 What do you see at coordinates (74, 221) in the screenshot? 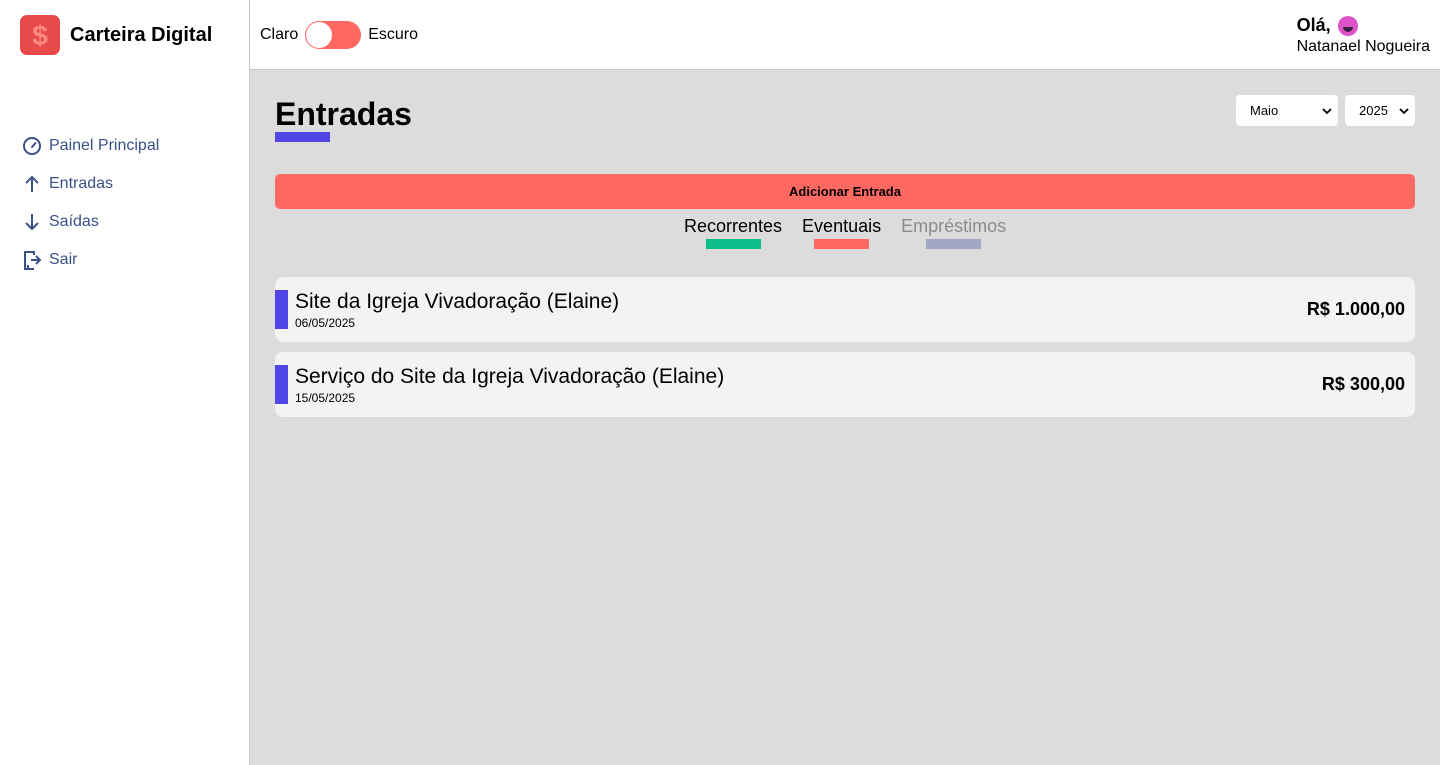
I see `sidebar-item-label: Saídas` at bounding box center [74, 221].